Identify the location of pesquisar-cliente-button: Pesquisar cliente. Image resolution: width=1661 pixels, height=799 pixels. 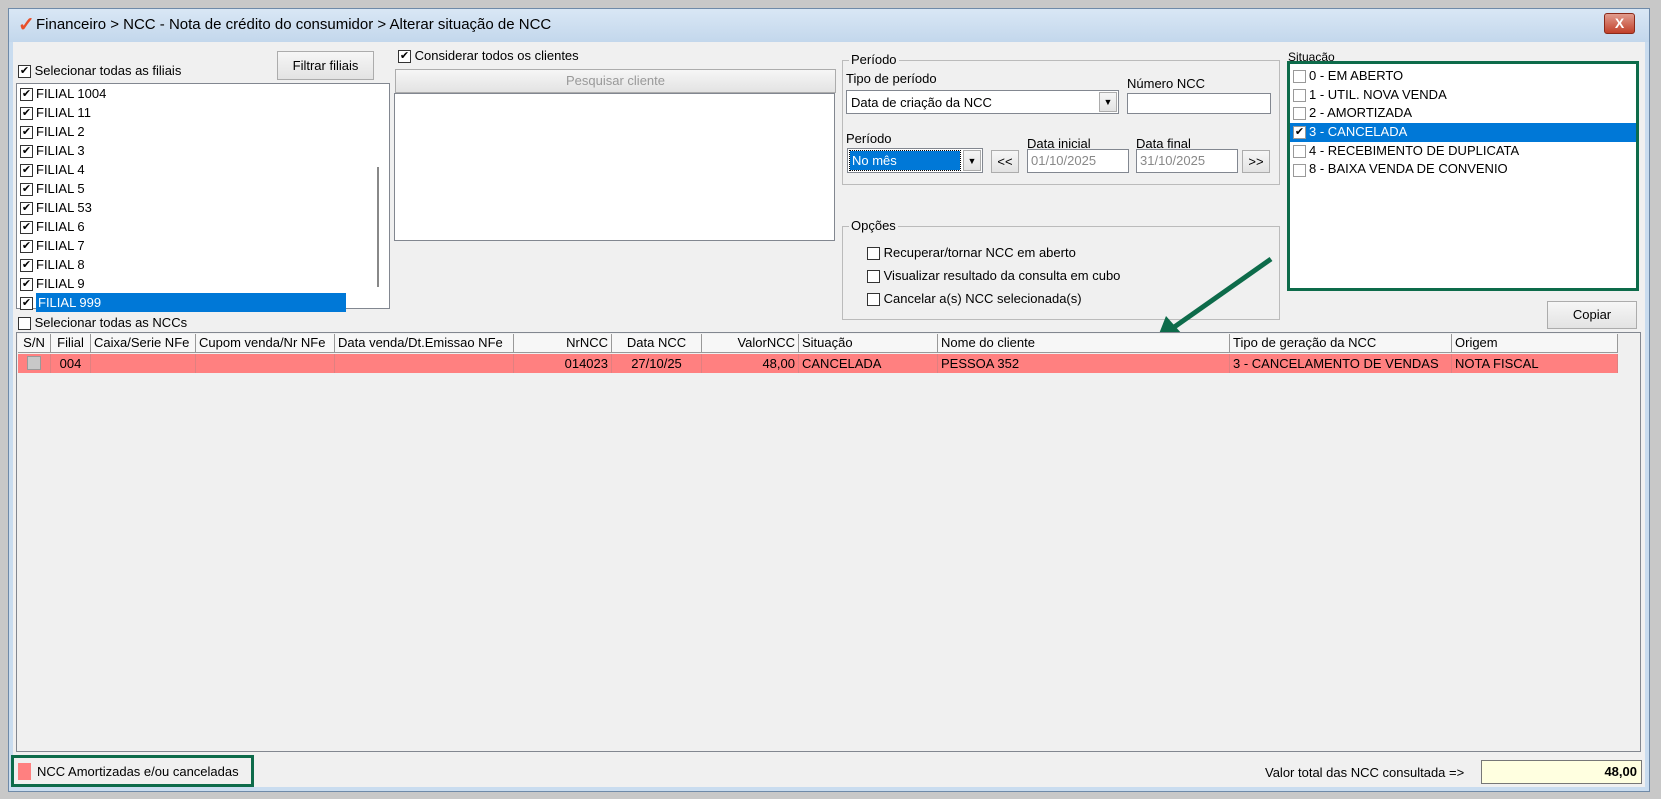
(615, 81).